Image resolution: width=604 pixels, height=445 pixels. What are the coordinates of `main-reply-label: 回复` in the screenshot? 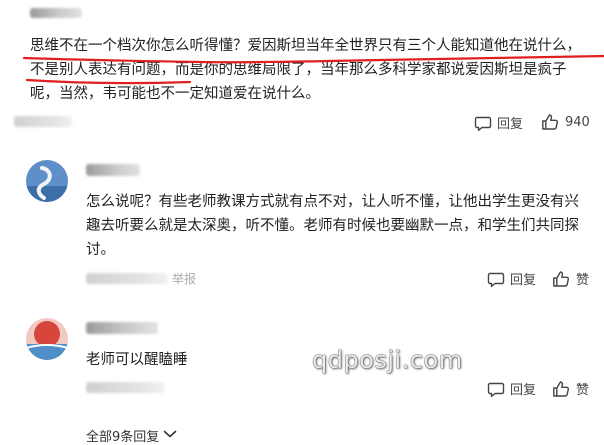 It's located at (510, 124).